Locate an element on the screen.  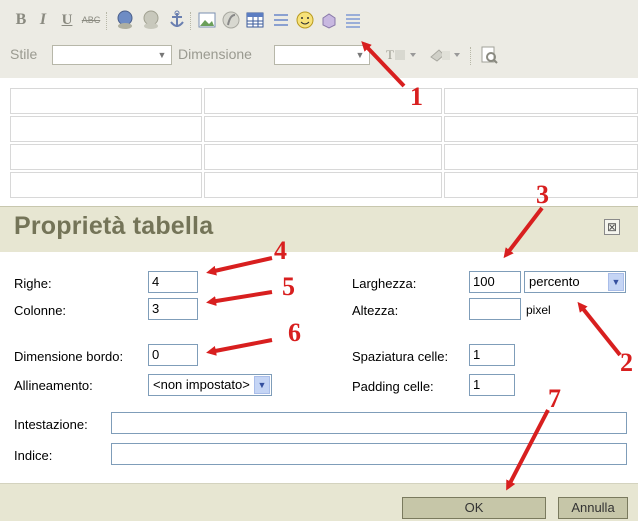
annotation-number-1: 1 is located at coordinates (416, 96).